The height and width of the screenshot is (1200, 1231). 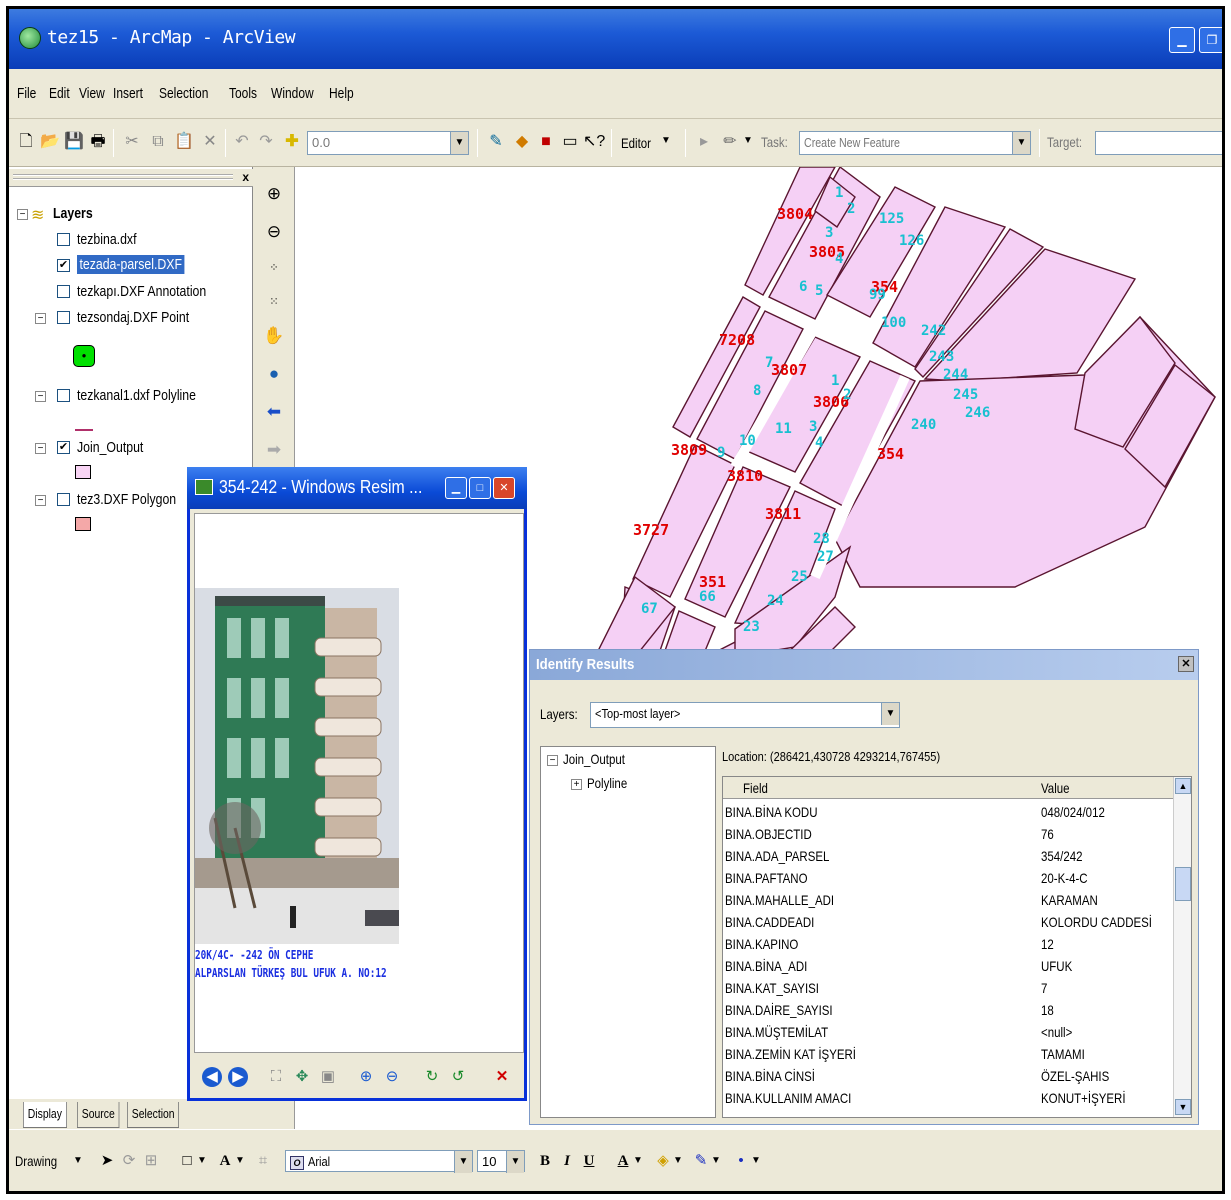 What do you see at coordinates (141, 291) in the screenshot?
I see `toc-layer-tezkapi: tezkapı.DXF Annotation` at bounding box center [141, 291].